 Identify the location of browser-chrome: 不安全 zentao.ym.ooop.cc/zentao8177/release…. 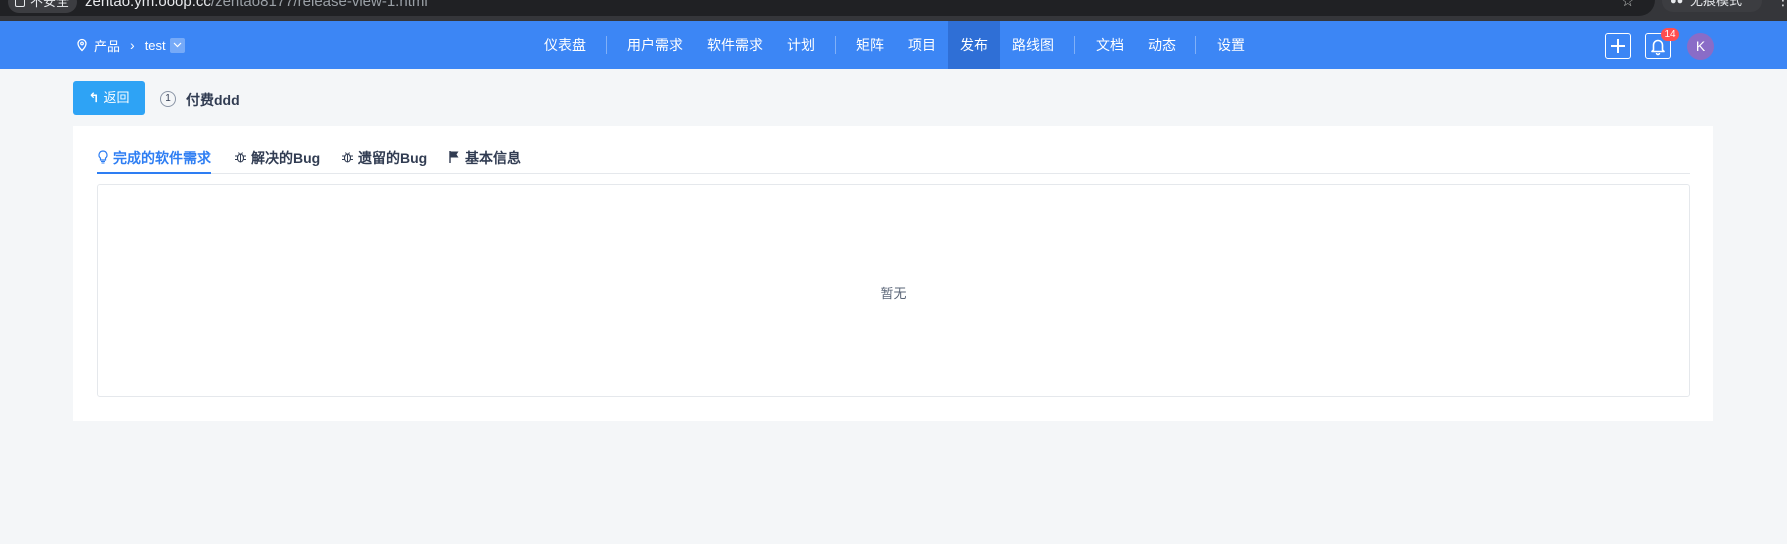
(893, 10).